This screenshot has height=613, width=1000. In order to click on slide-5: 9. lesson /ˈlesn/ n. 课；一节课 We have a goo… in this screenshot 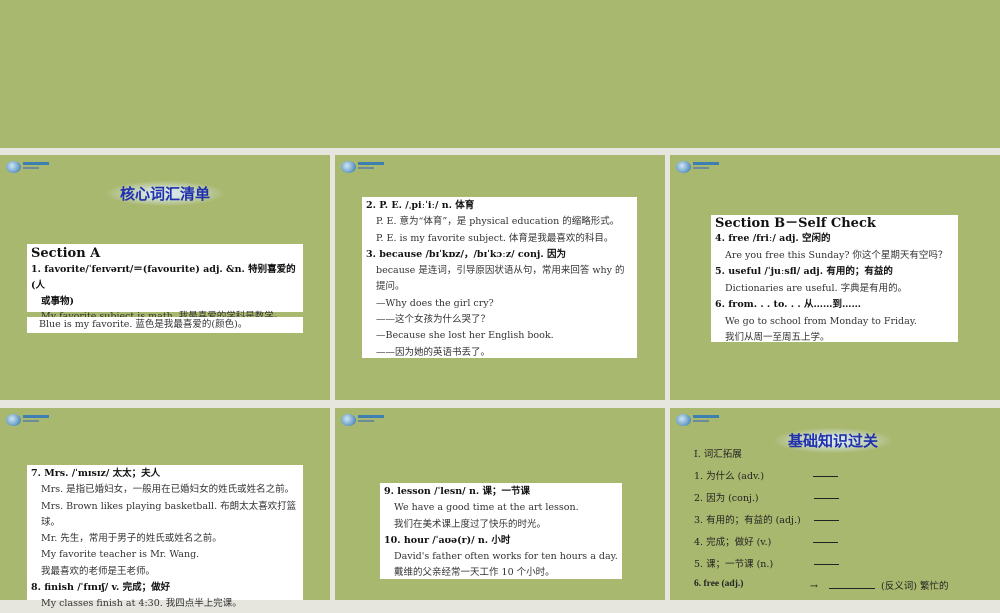, I will do `click(500, 504)`.